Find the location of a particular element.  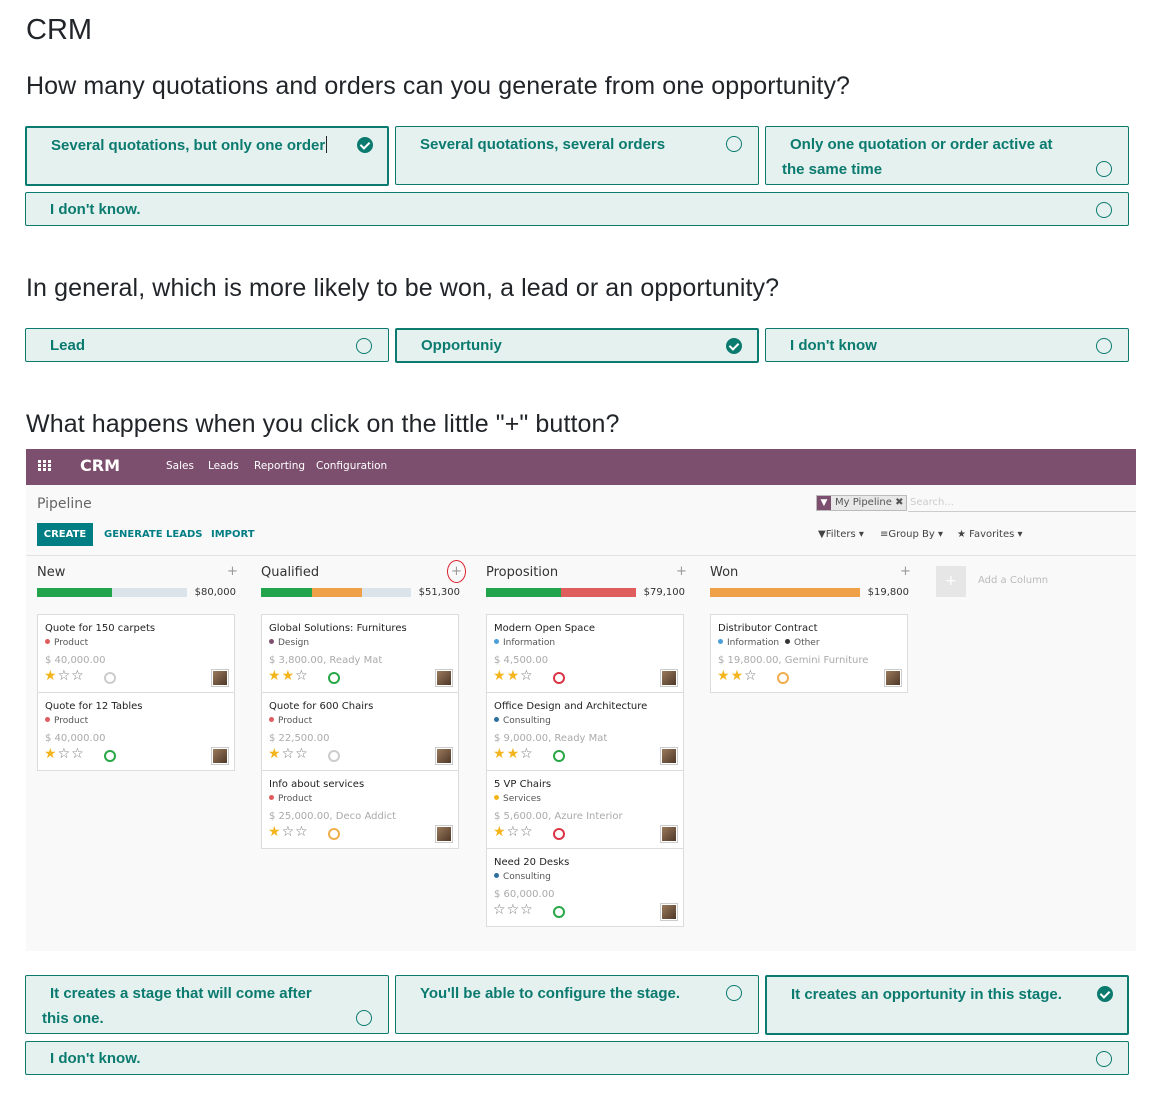

menu-reporting: Reporting is located at coordinates (280, 466).